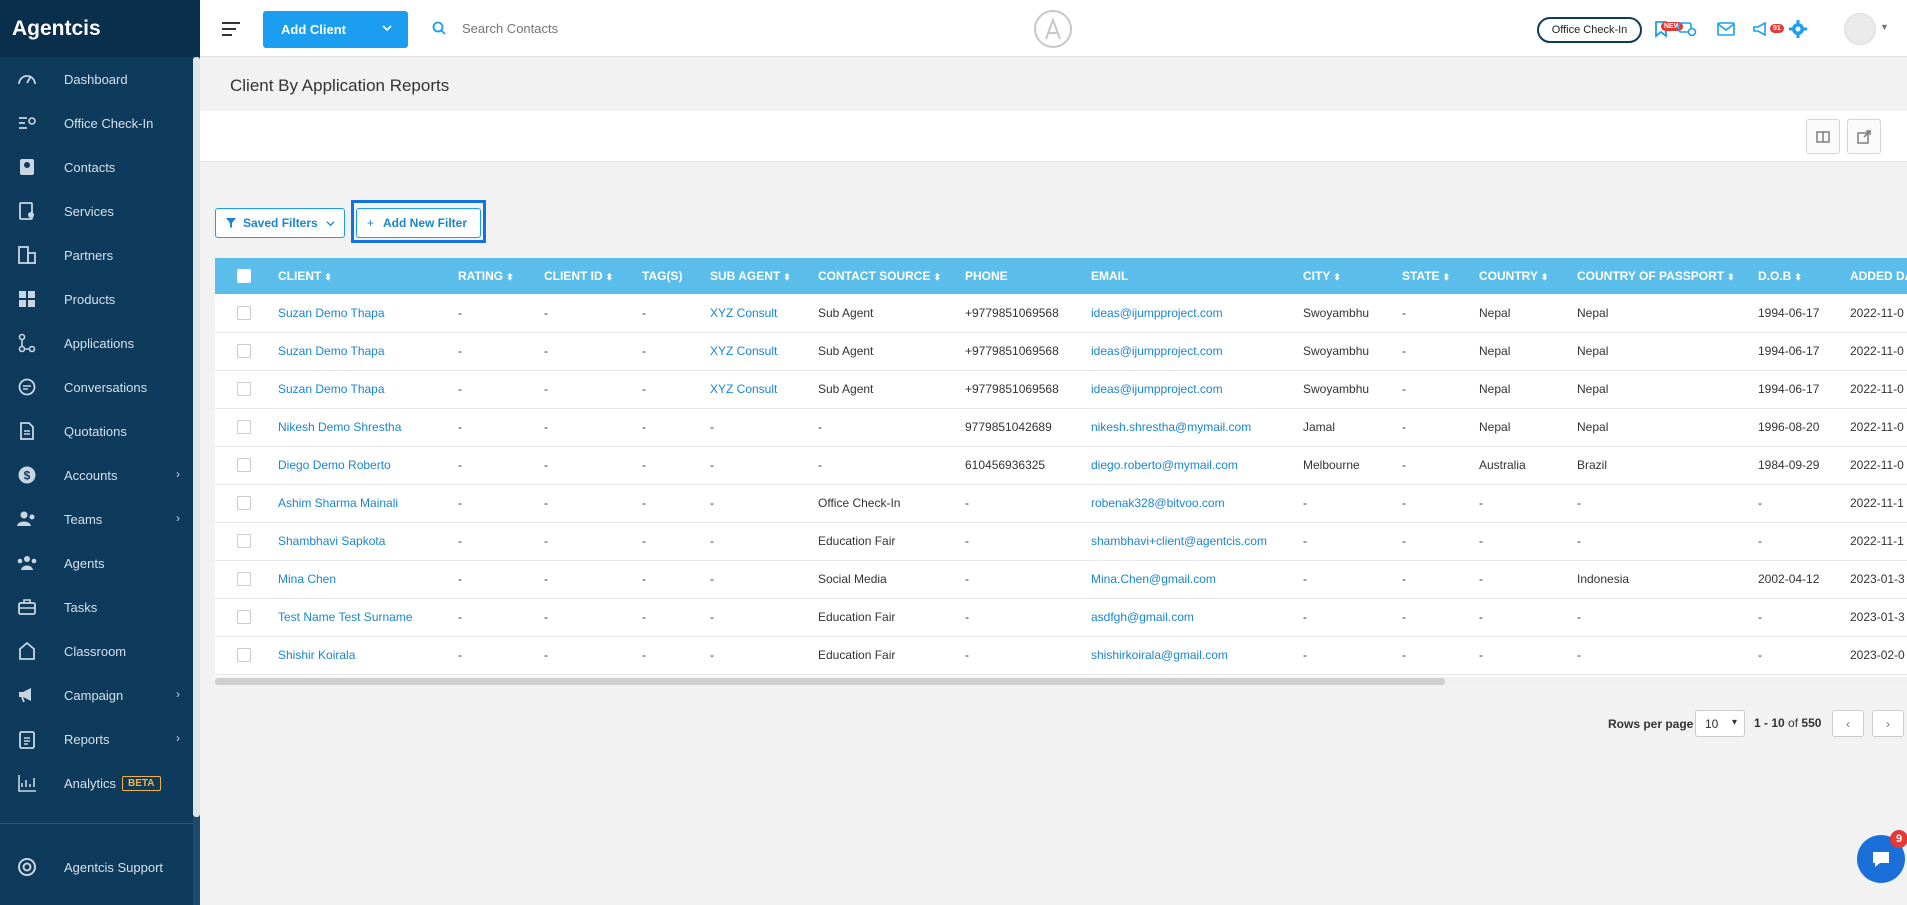  I want to click on sort-icon: ⬍, so click(1798, 277).